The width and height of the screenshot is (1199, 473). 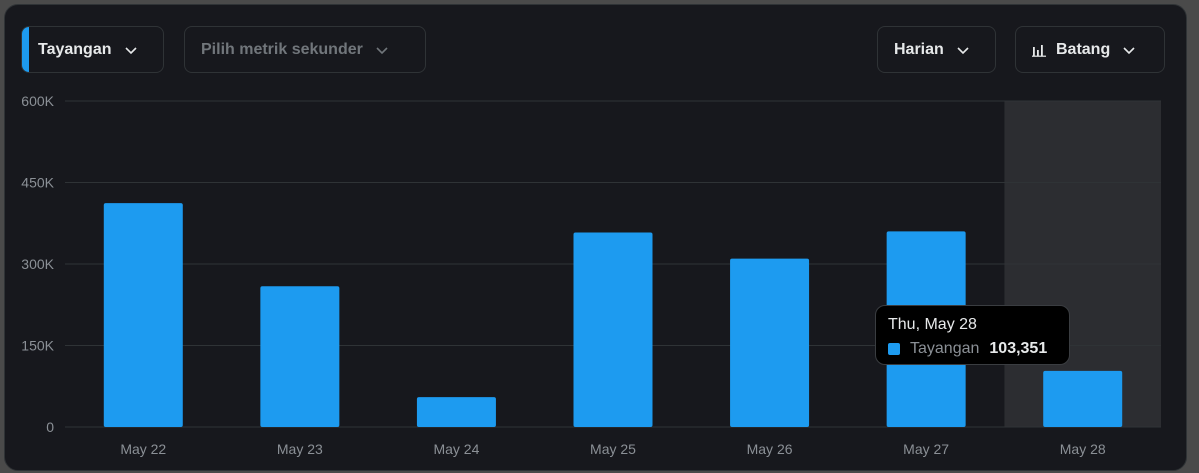 I want to click on x-tick-label: May 22, so click(x=143, y=449).